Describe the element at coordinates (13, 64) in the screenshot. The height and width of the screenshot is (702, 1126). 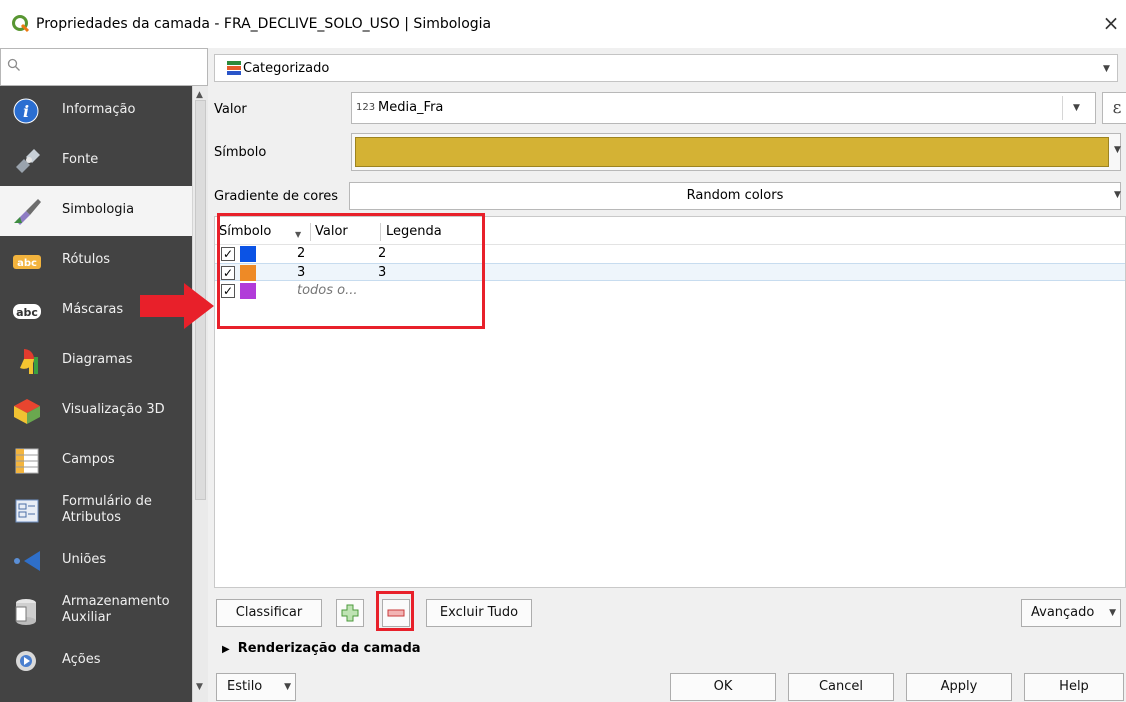
I see `search-icon` at that location.